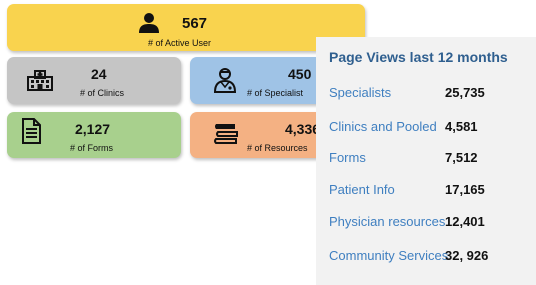  What do you see at coordinates (149, 25) in the screenshot?
I see `user-icon` at bounding box center [149, 25].